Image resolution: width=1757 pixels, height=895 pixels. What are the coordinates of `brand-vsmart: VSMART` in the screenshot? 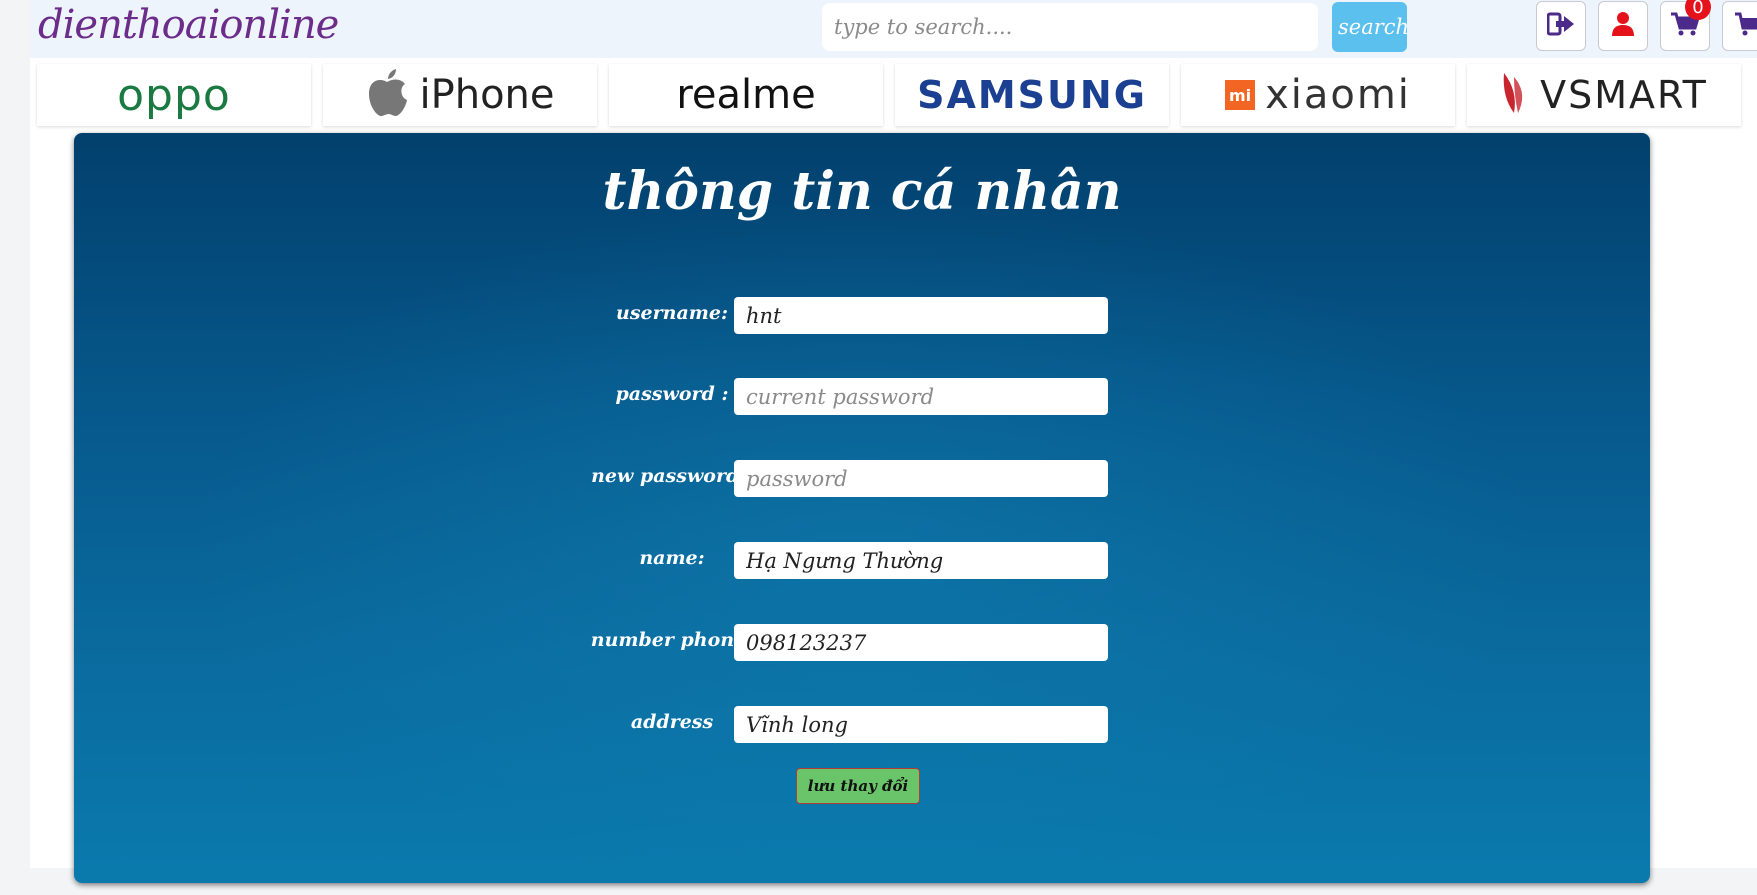 It's located at (1604, 95).